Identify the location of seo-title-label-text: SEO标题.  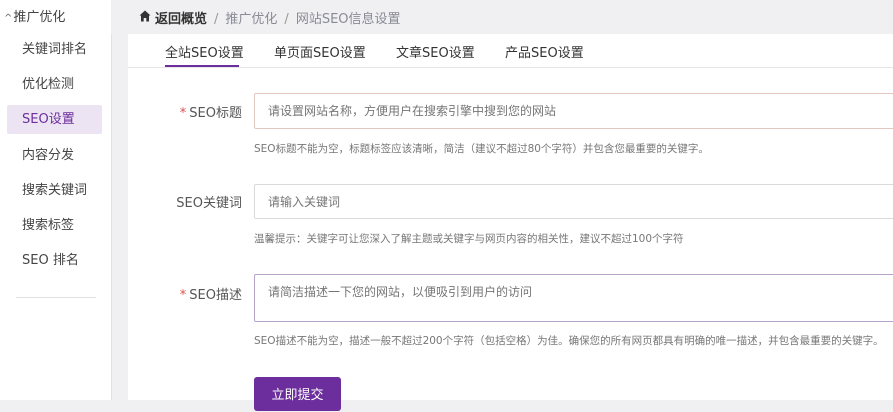
(215, 113).